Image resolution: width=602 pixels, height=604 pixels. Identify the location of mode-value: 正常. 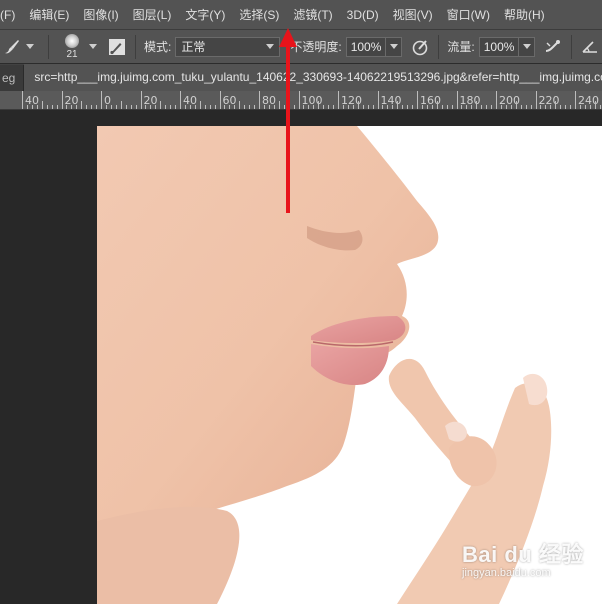
(193, 47).